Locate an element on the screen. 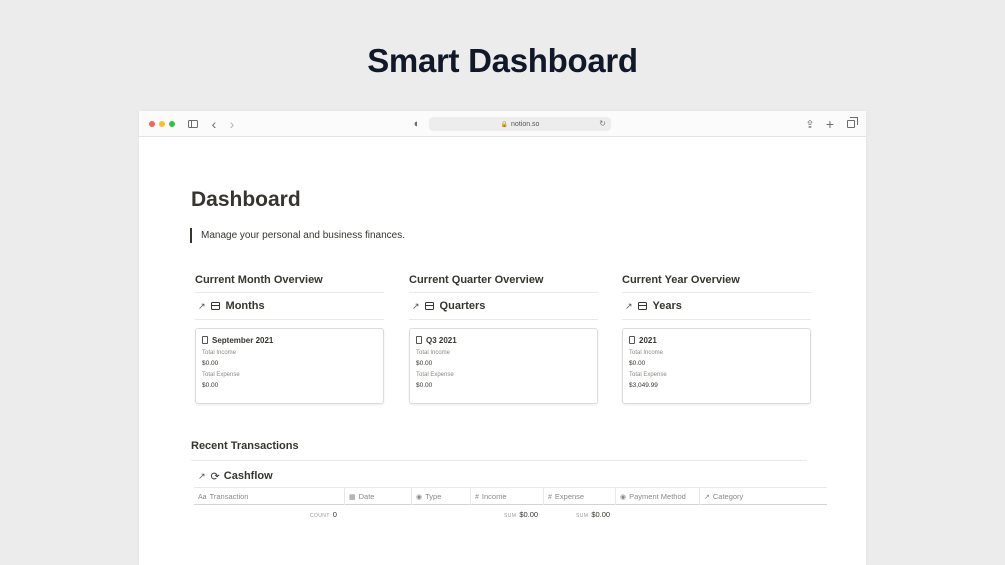 The image size is (1005, 565). share-icon: ⇪ is located at coordinates (810, 124).